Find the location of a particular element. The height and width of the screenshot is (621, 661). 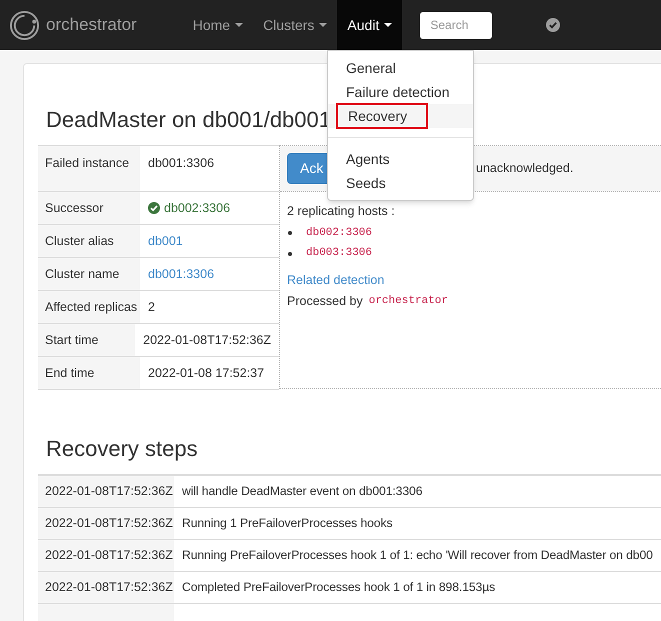

nav-menu: Audit is located at coordinates (369, 25).